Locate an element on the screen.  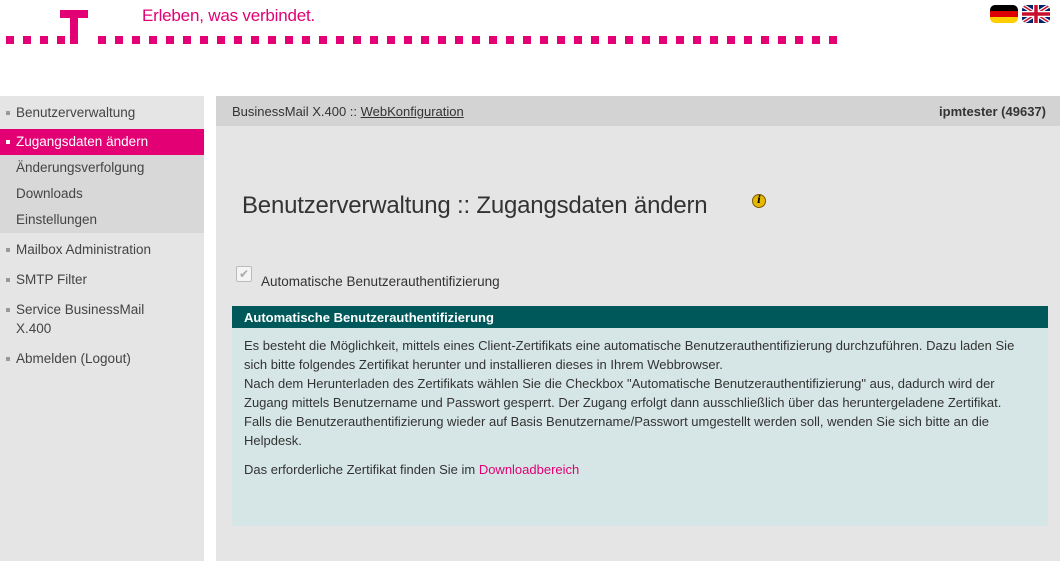
language-switcher is located at coordinates (1020, 14).